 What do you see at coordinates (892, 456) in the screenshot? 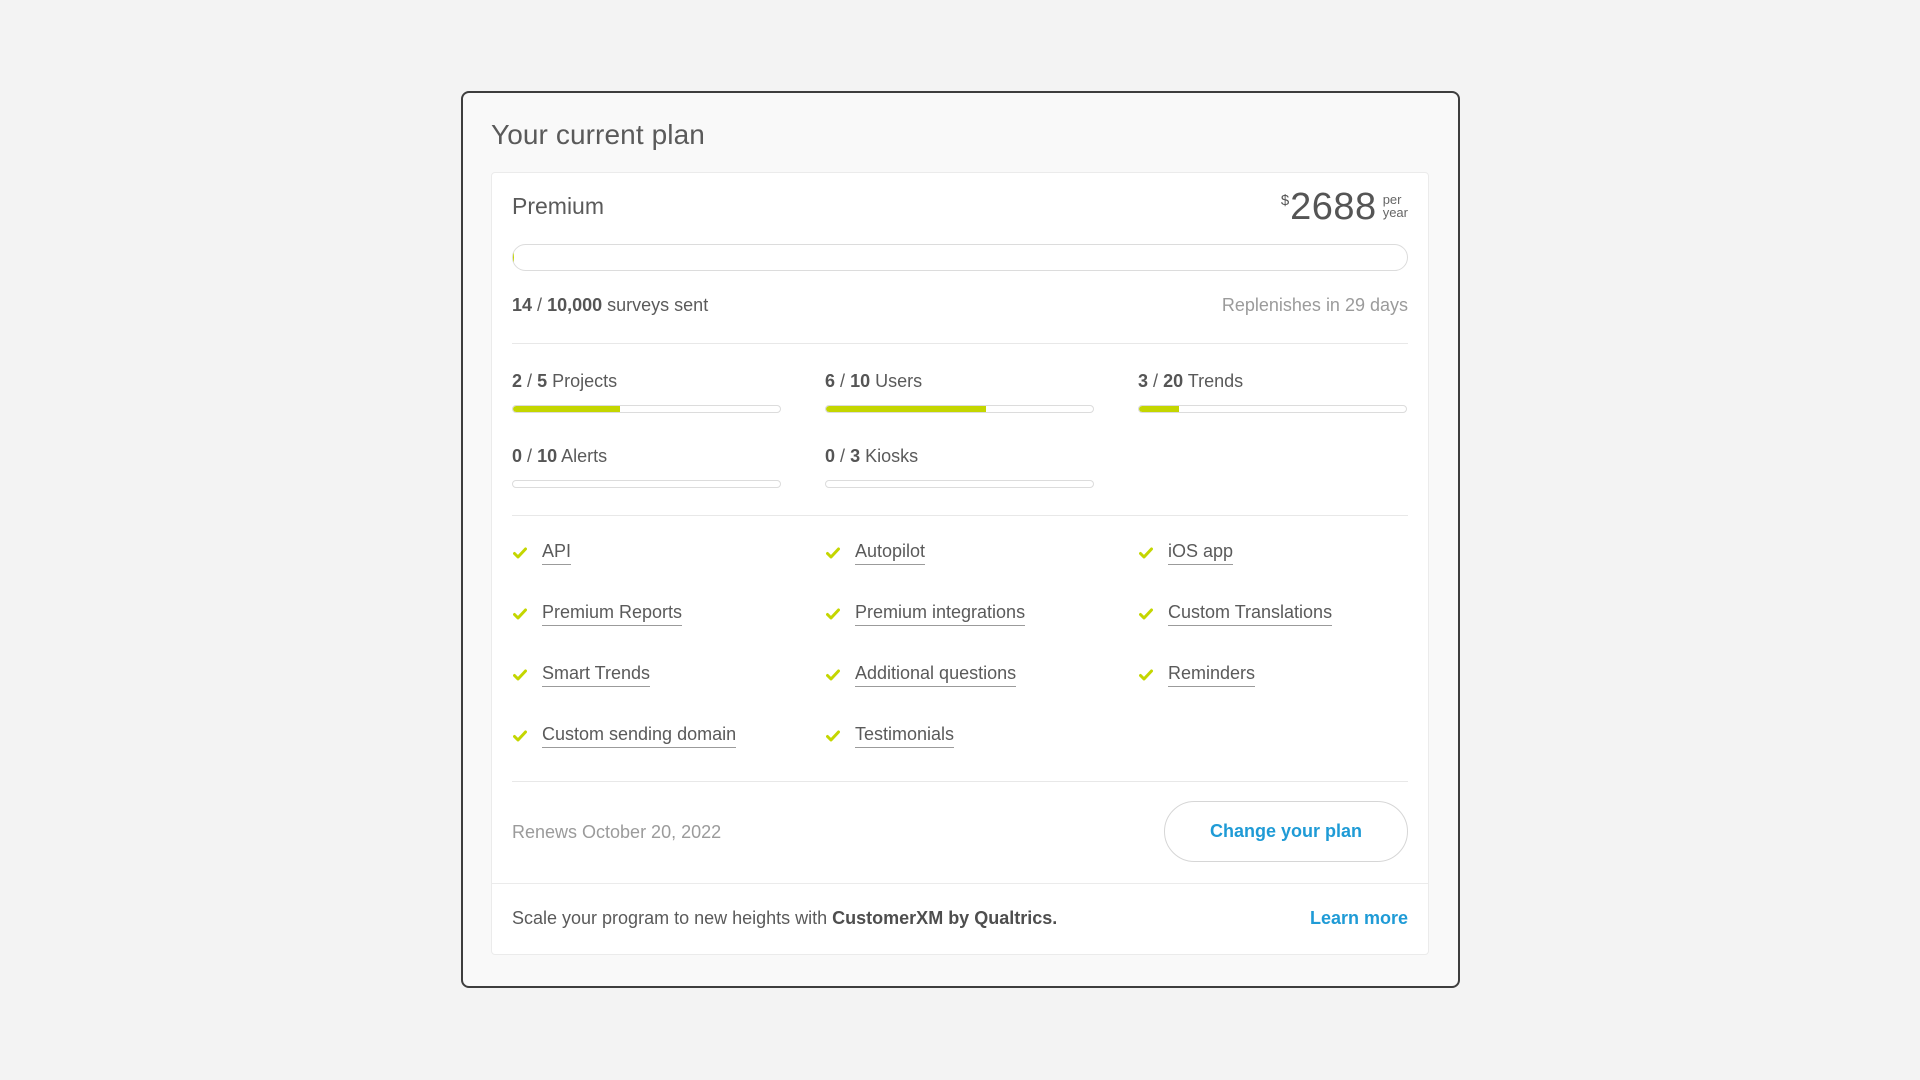
I see `usage-name: Kiosks` at bounding box center [892, 456].